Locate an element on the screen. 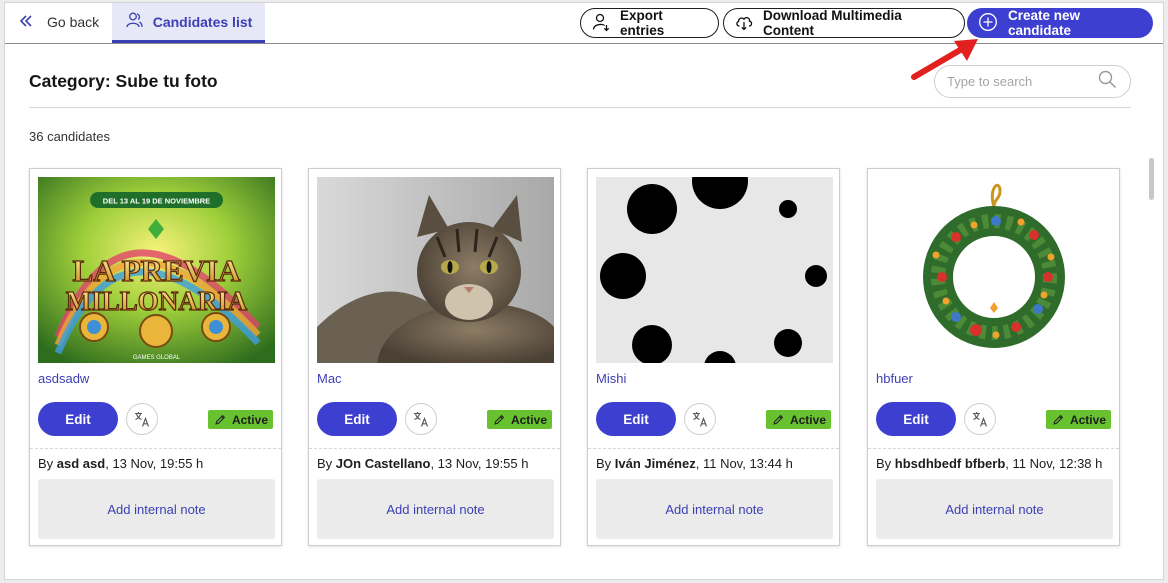  create-label: Create new candidate is located at coordinates (1044, 23).